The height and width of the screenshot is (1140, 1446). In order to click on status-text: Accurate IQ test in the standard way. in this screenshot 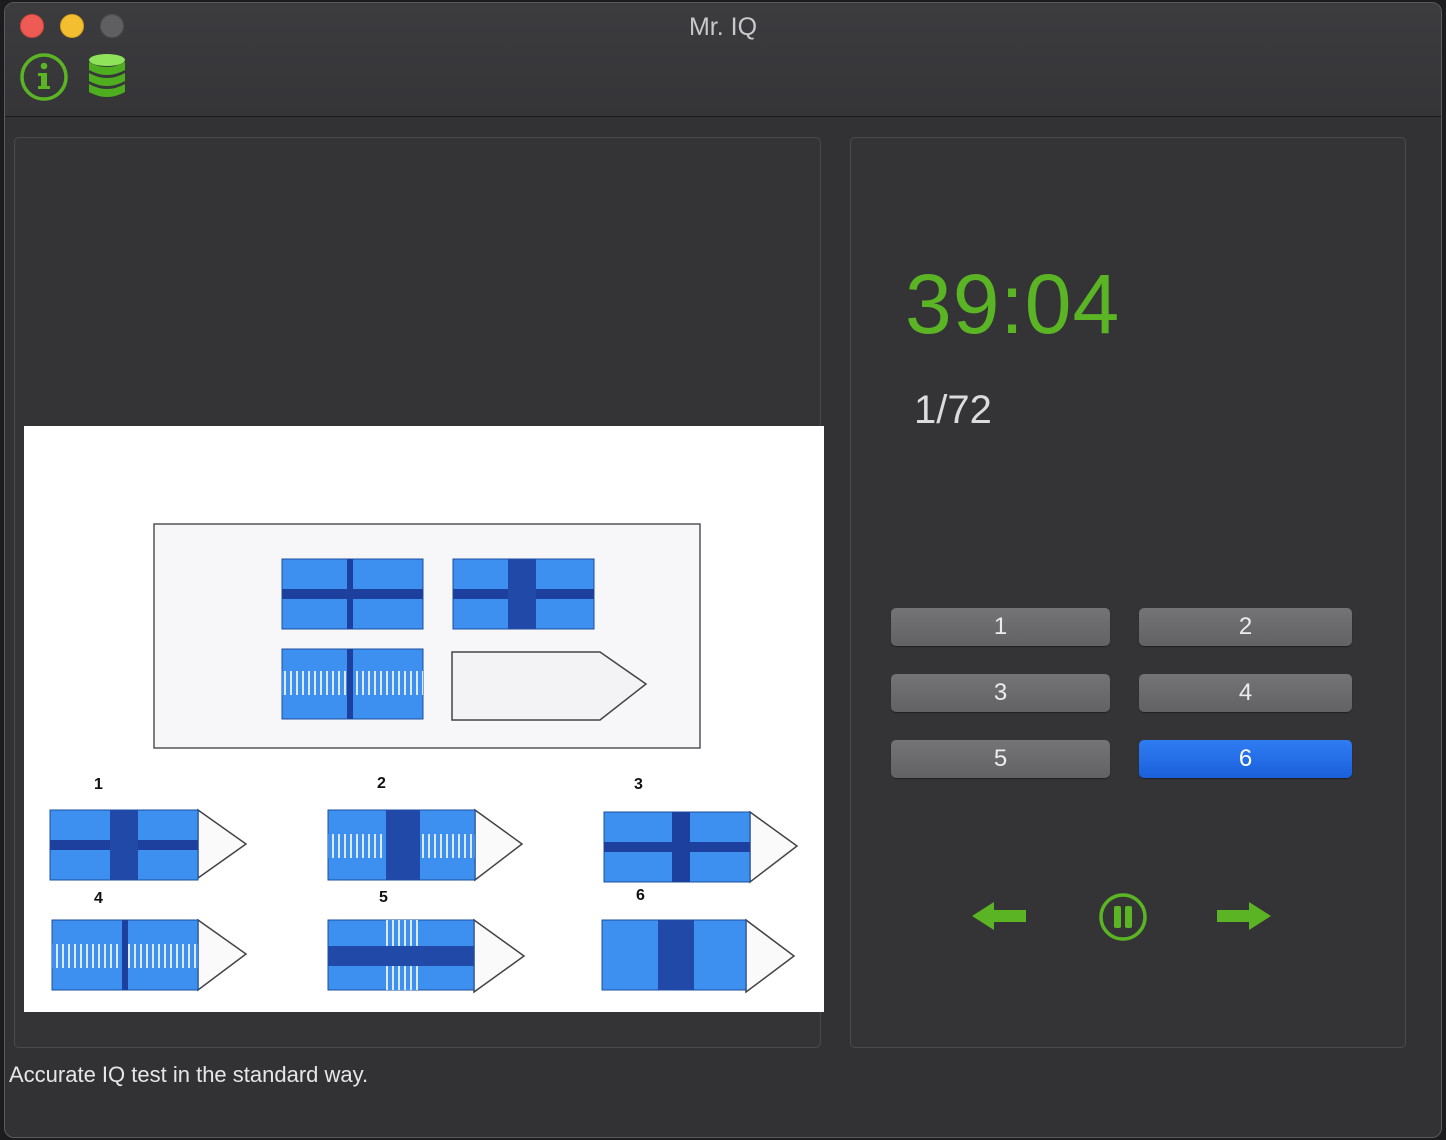, I will do `click(189, 1074)`.